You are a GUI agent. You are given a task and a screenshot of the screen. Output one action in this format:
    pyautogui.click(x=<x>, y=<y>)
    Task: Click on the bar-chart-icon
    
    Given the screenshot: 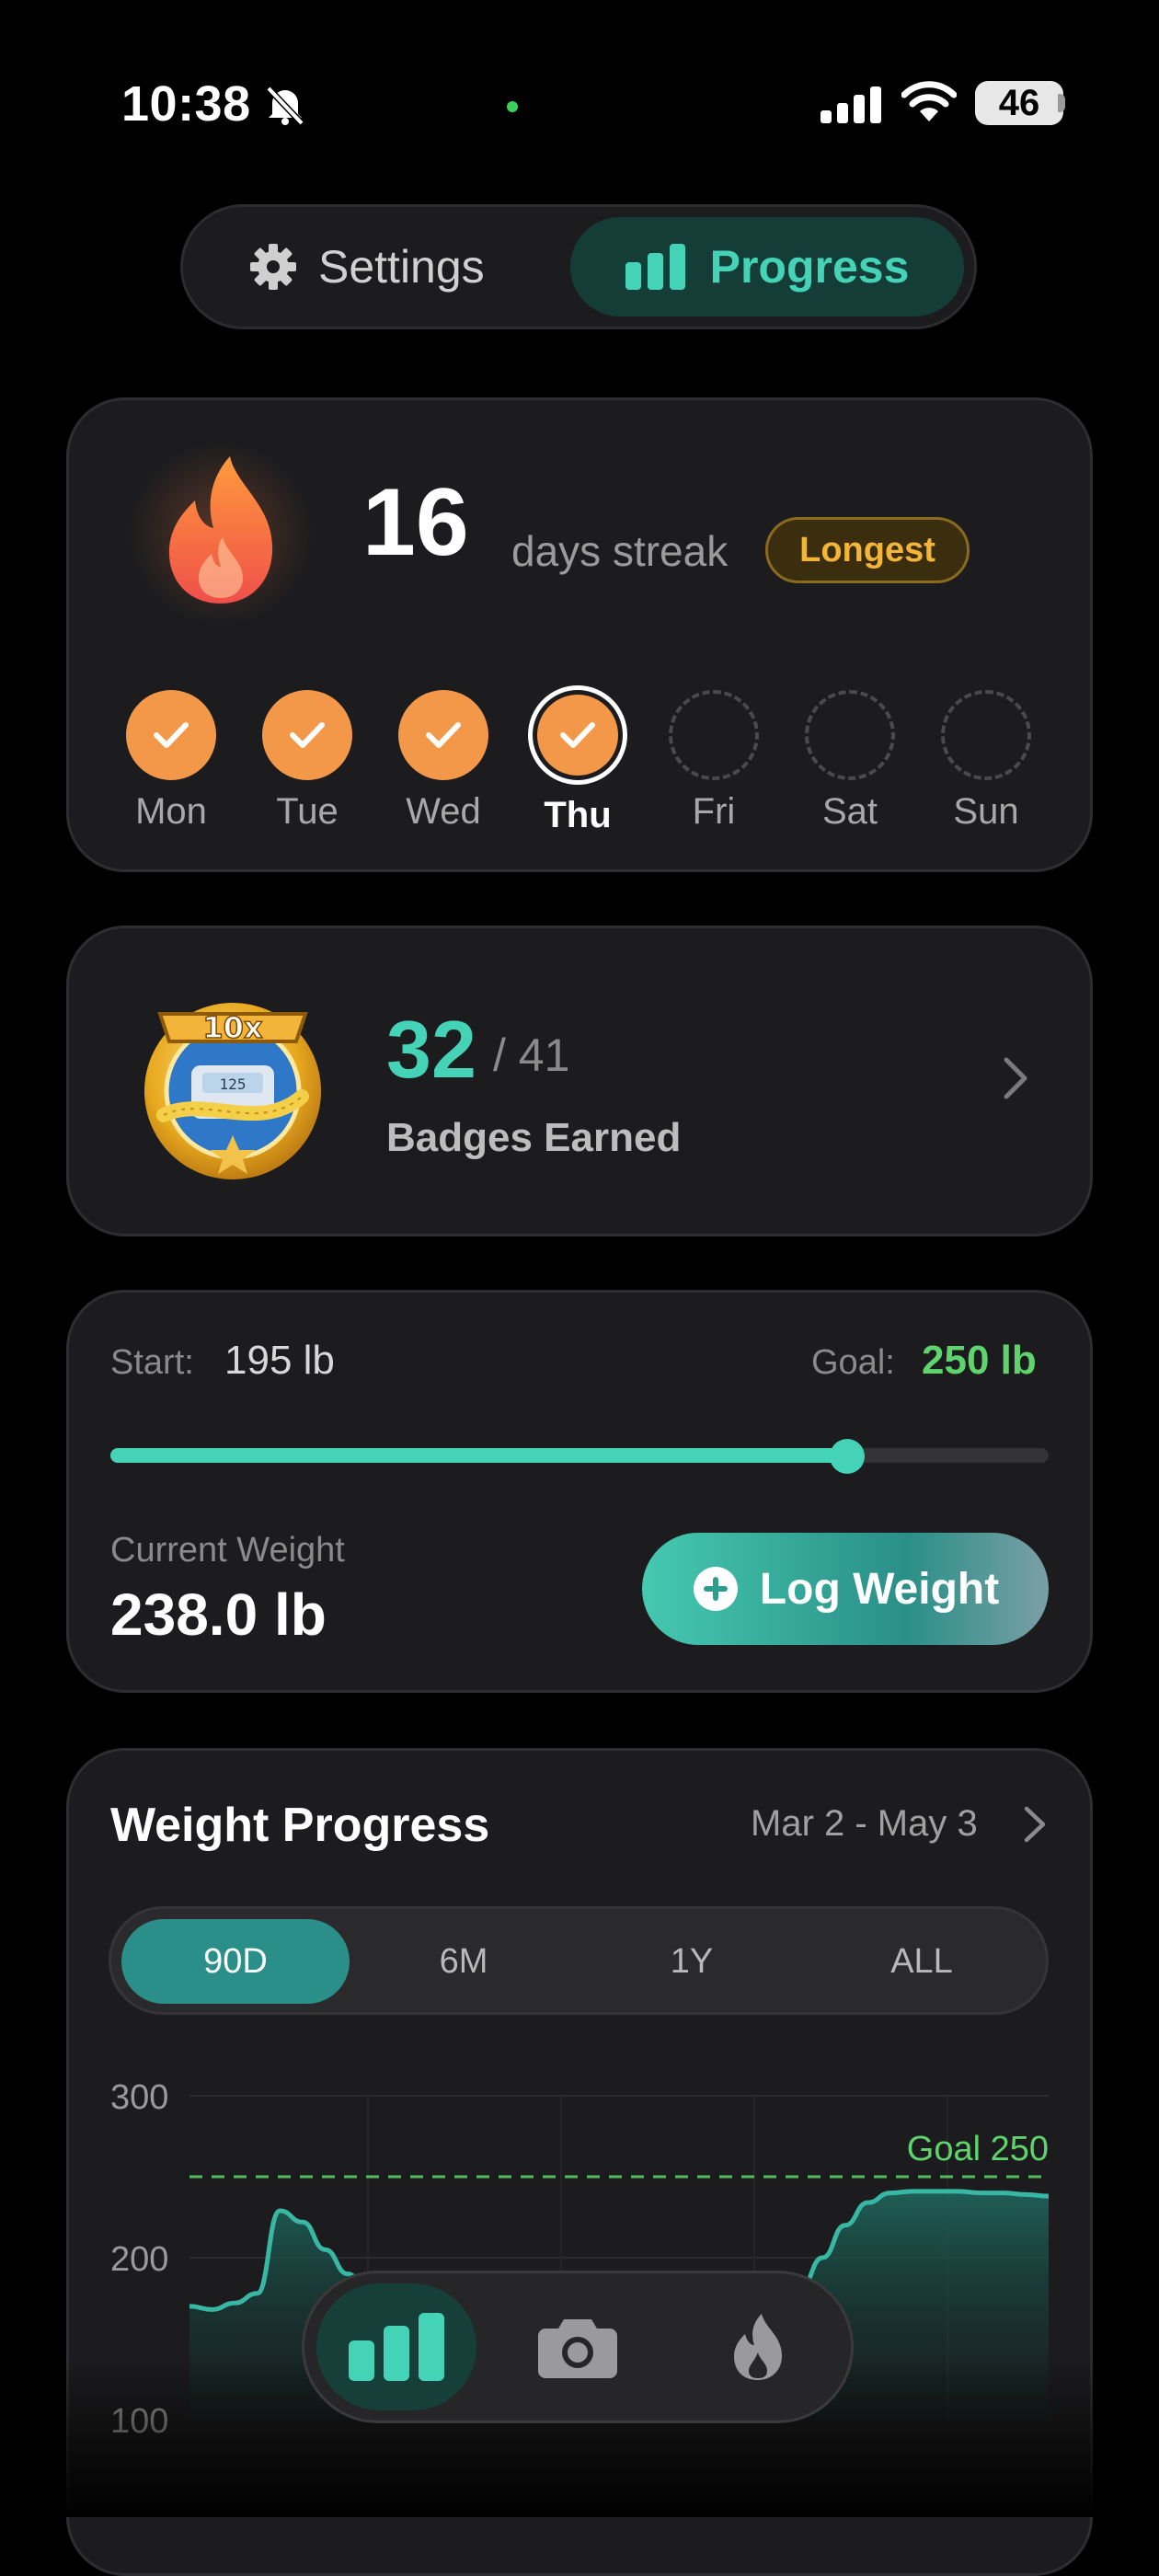 What is the action you would take?
    pyautogui.click(x=396, y=2347)
    